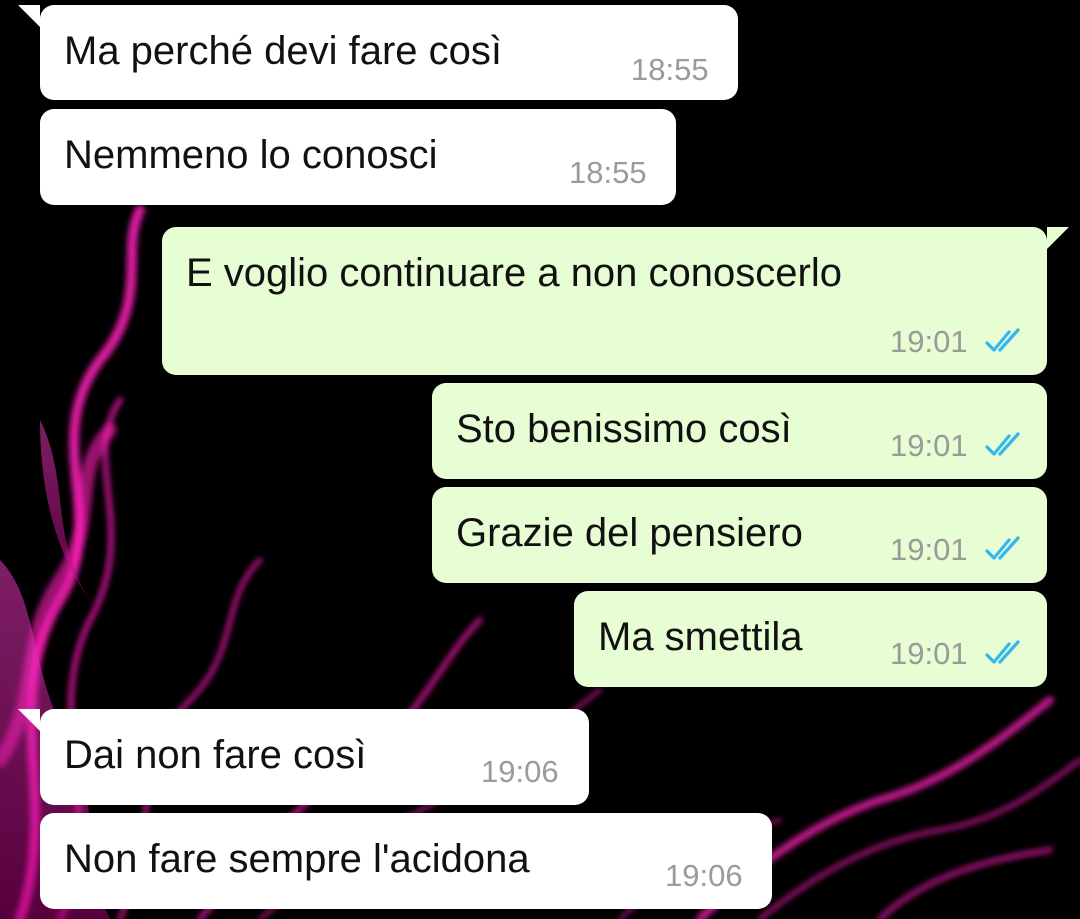  I want to click on incoming-message: Ma perché devi fare così 18:55, so click(378, 52).